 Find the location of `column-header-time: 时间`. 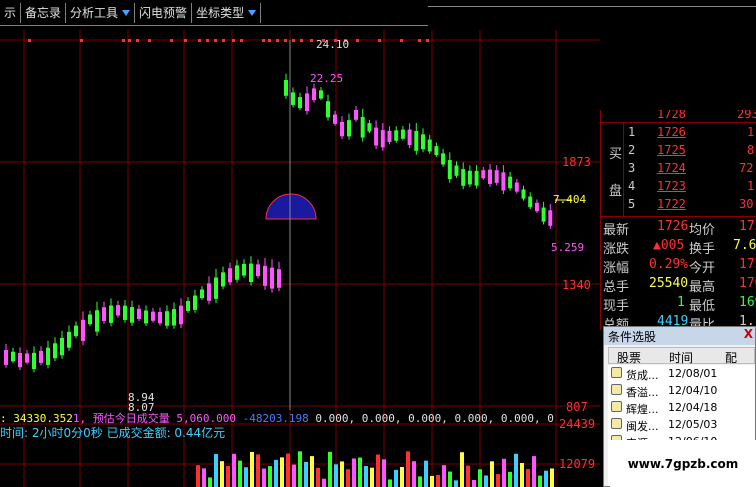

column-header-time: 时间 is located at coordinates (681, 357).